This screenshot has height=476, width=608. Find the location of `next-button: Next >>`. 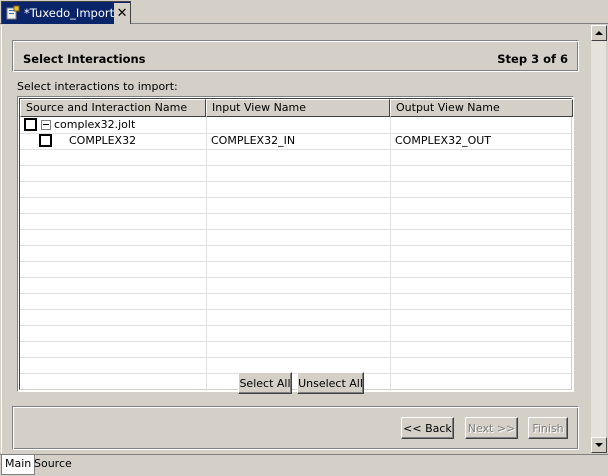

next-button: Next >> is located at coordinates (491, 428).